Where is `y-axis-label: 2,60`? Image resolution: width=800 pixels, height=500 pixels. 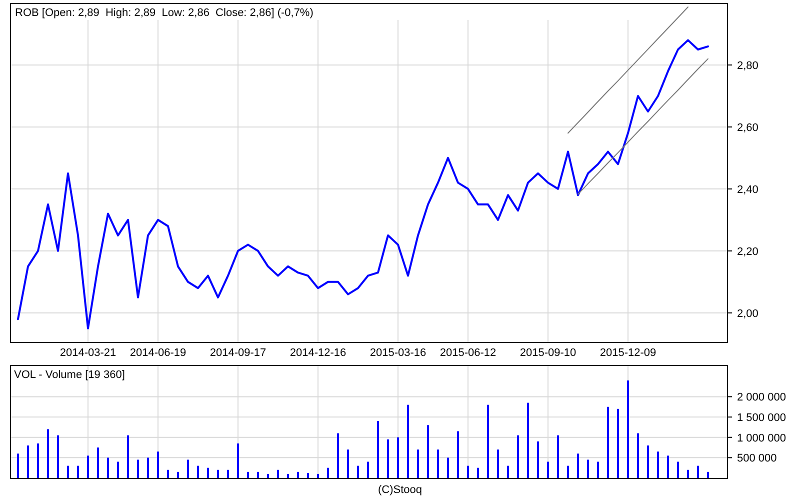
y-axis-label: 2,60 is located at coordinates (747, 128).